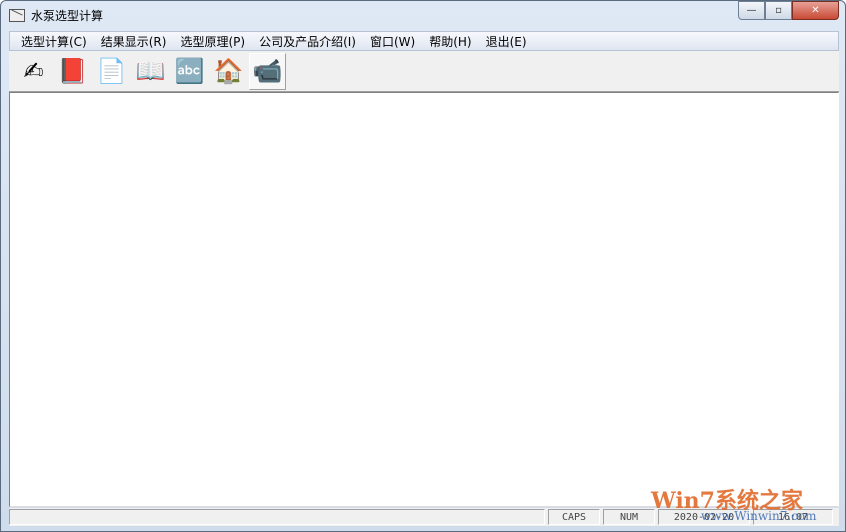  What do you see at coordinates (67, 15) in the screenshot?
I see `window-title: 水泵选型计算` at bounding box center [67, 15].